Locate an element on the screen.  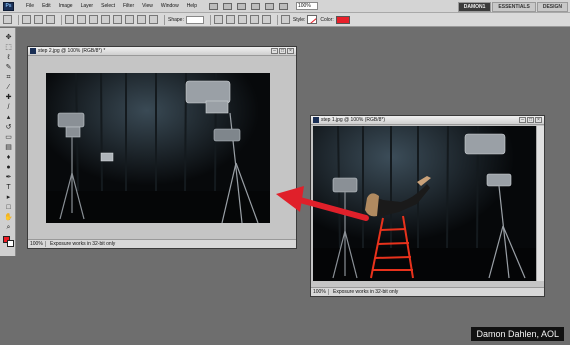
style-label: Style: is located at coordinates (299, 19).